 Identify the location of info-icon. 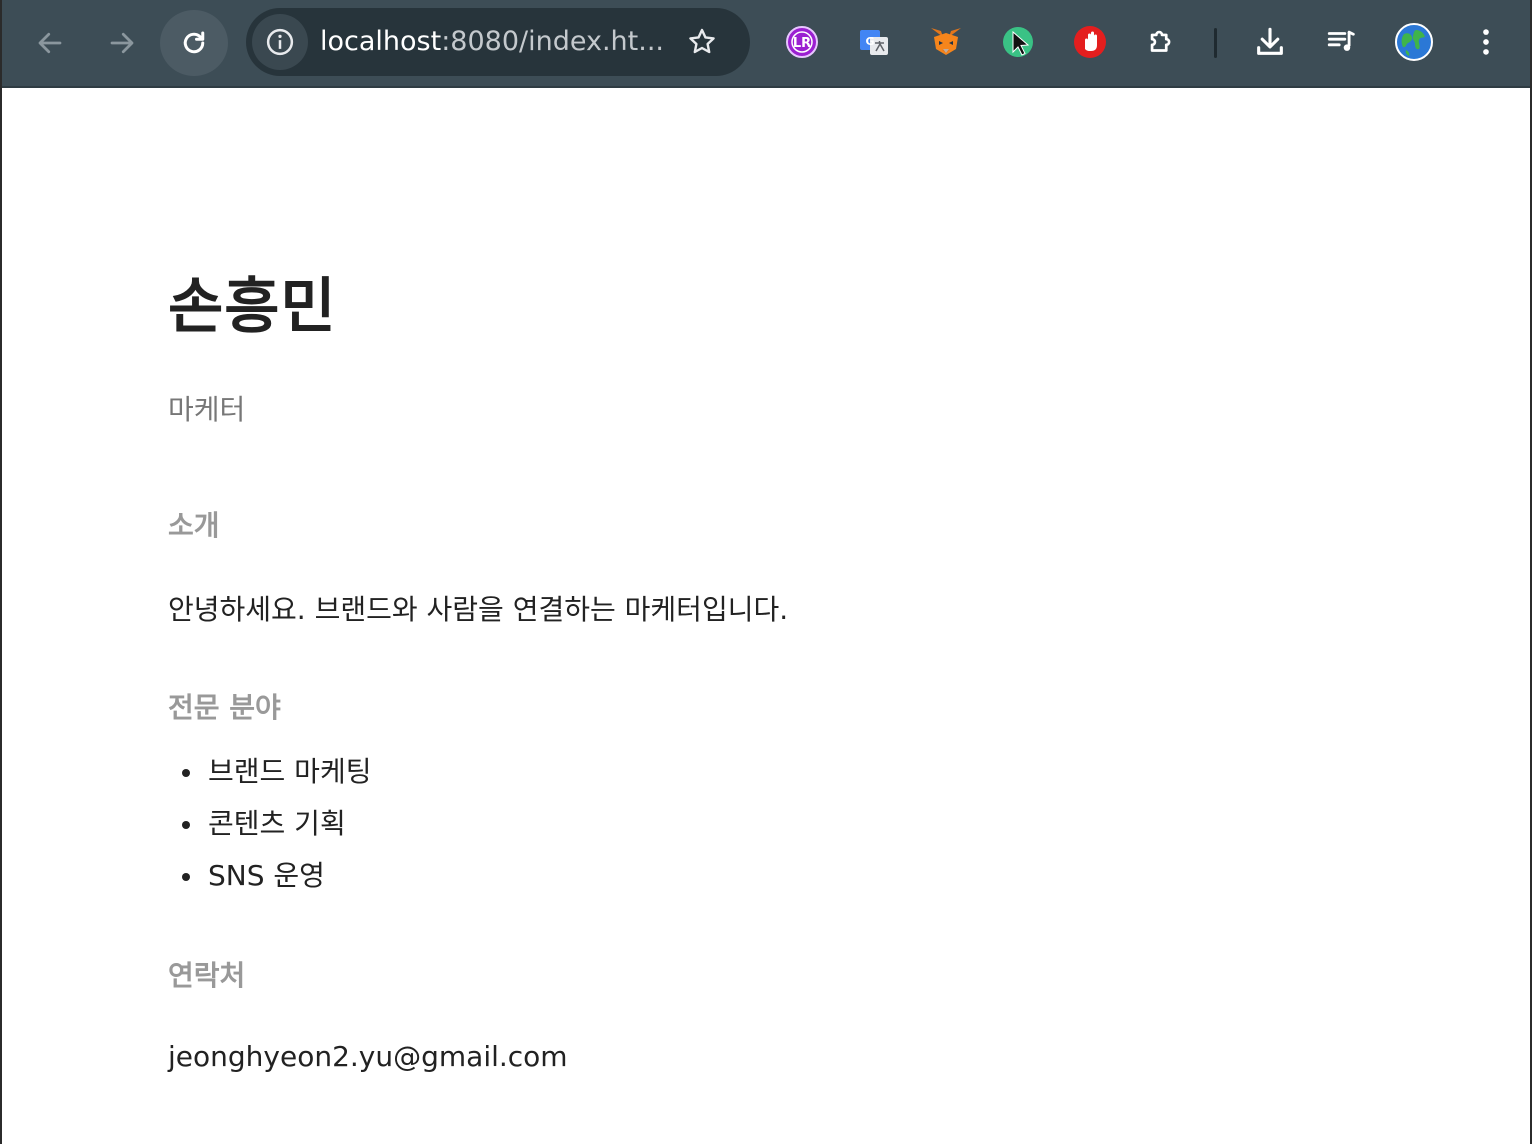
(280, 42).